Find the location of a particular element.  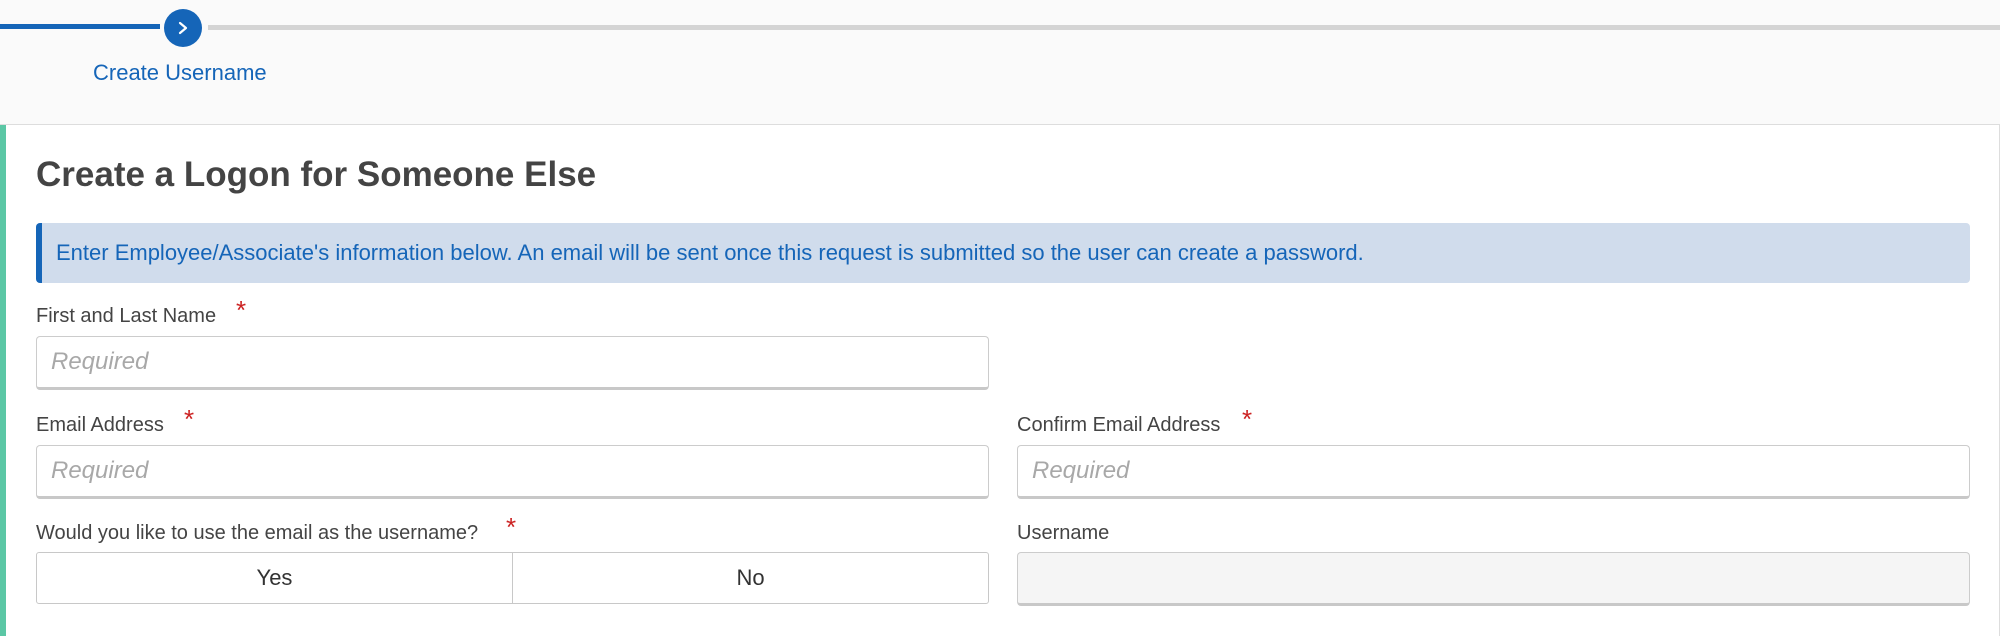

username-label: Username is located at coordinates (1063, 533).